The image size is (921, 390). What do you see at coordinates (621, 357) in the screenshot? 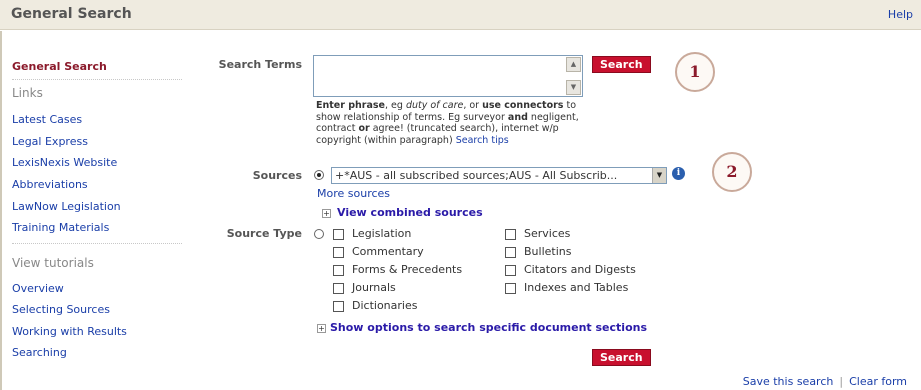
I see `bottom-search-button: Search` at bounding box center [621, 357].